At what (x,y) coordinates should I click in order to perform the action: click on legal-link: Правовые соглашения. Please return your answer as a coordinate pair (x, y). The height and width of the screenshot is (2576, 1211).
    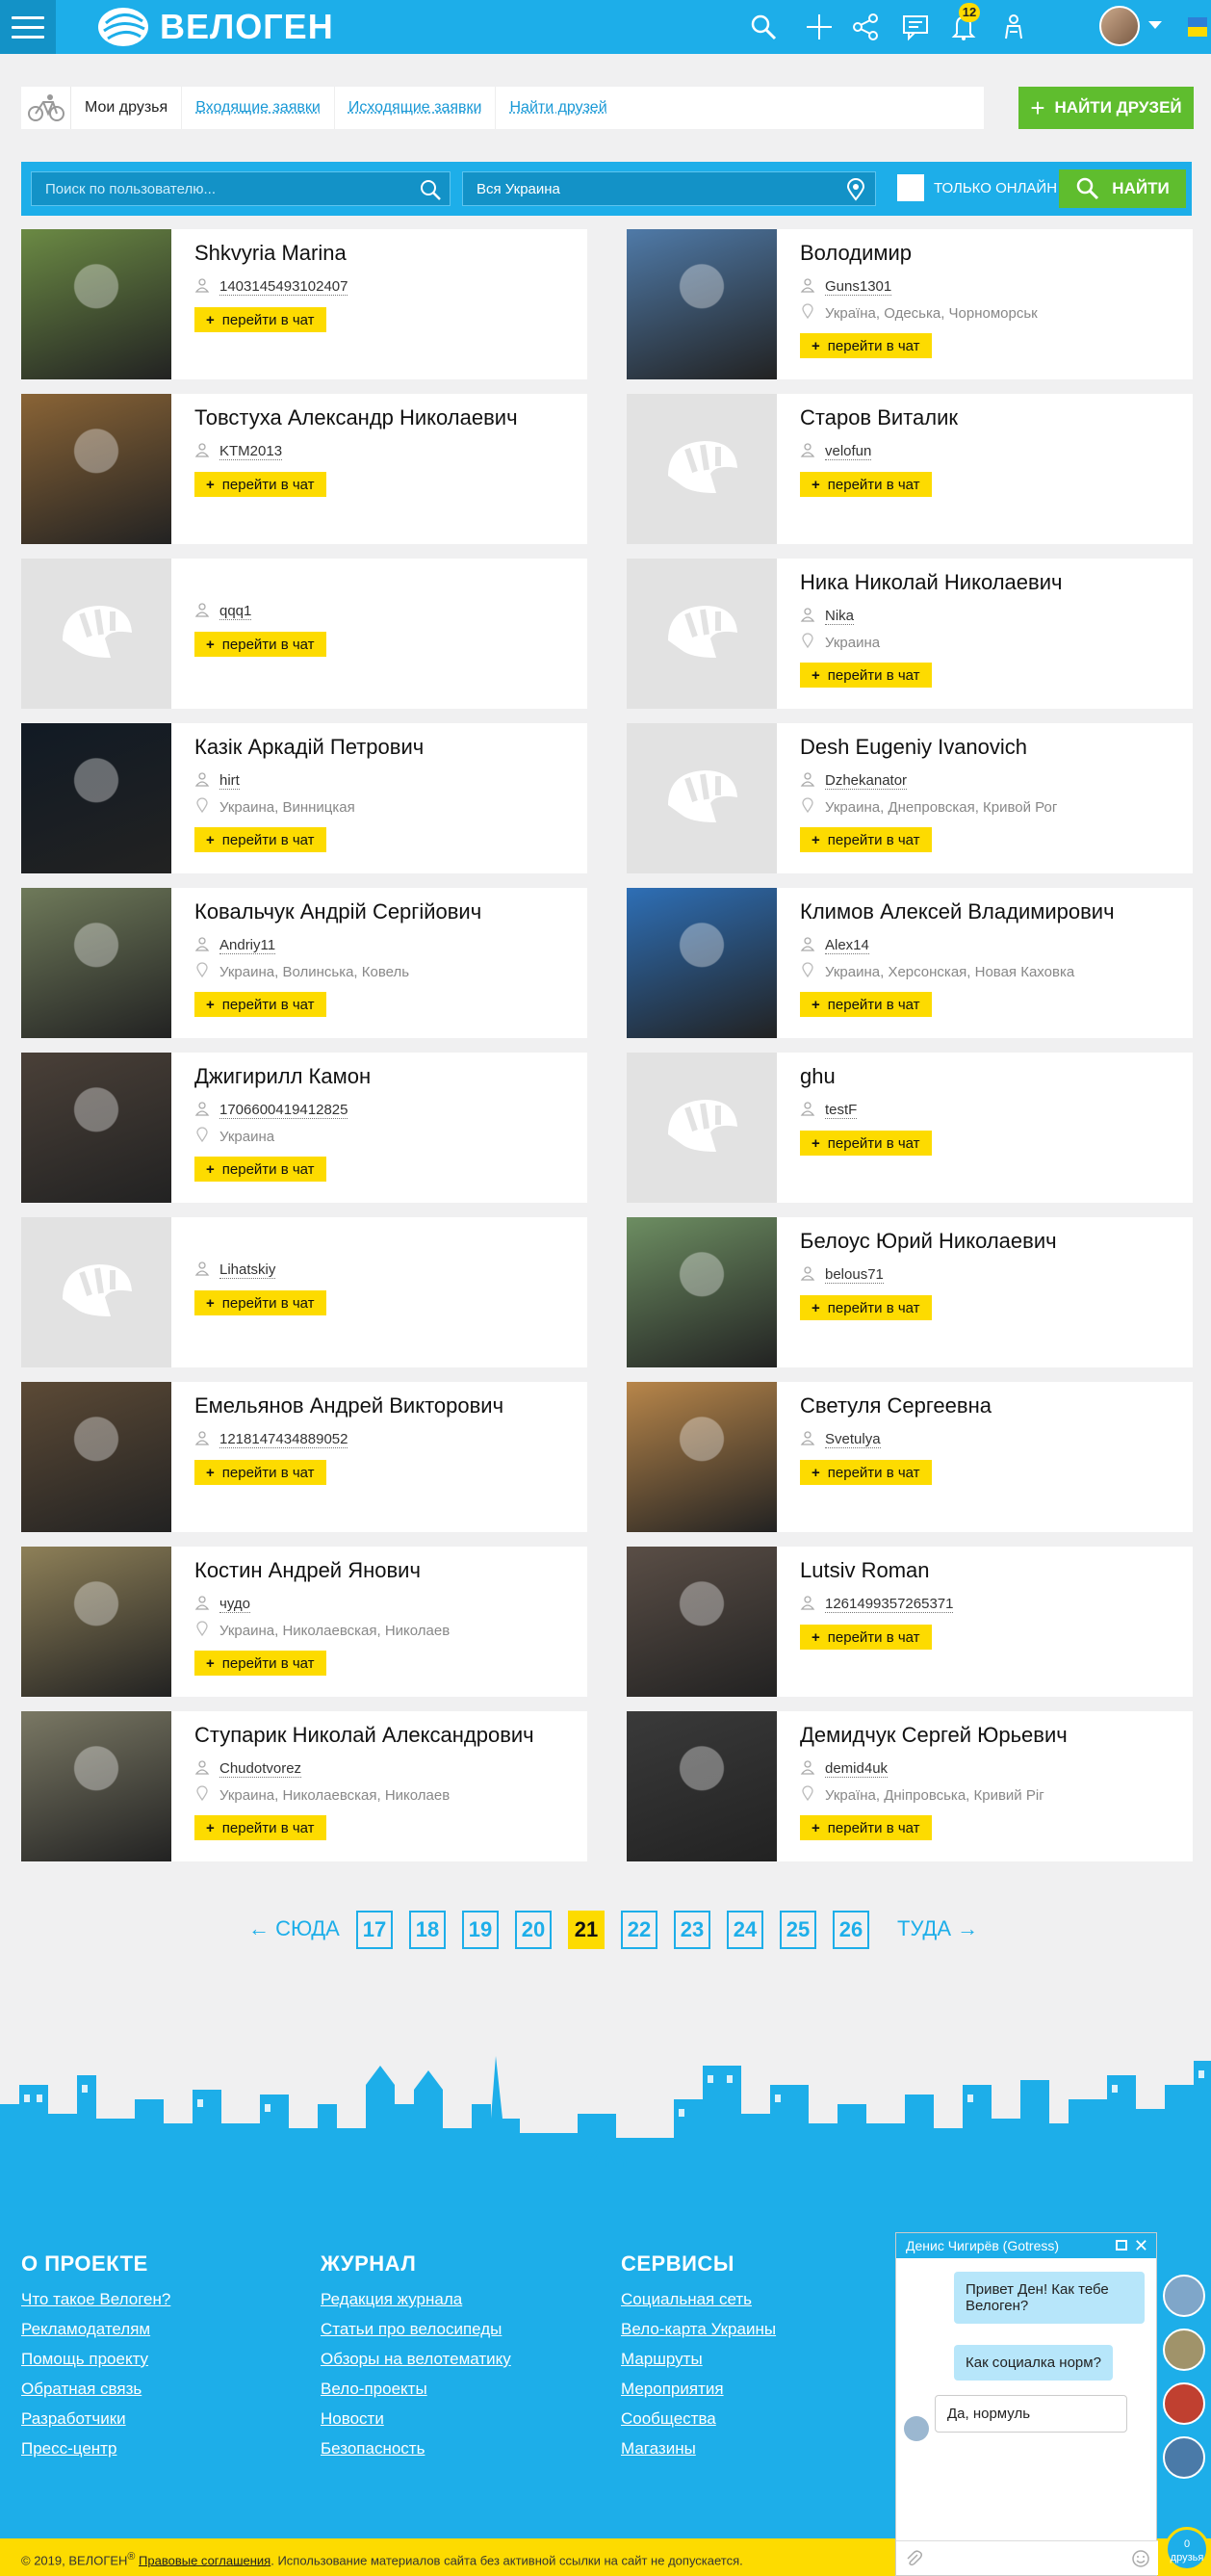
    Looking at the image, I should click on (205, 2560).